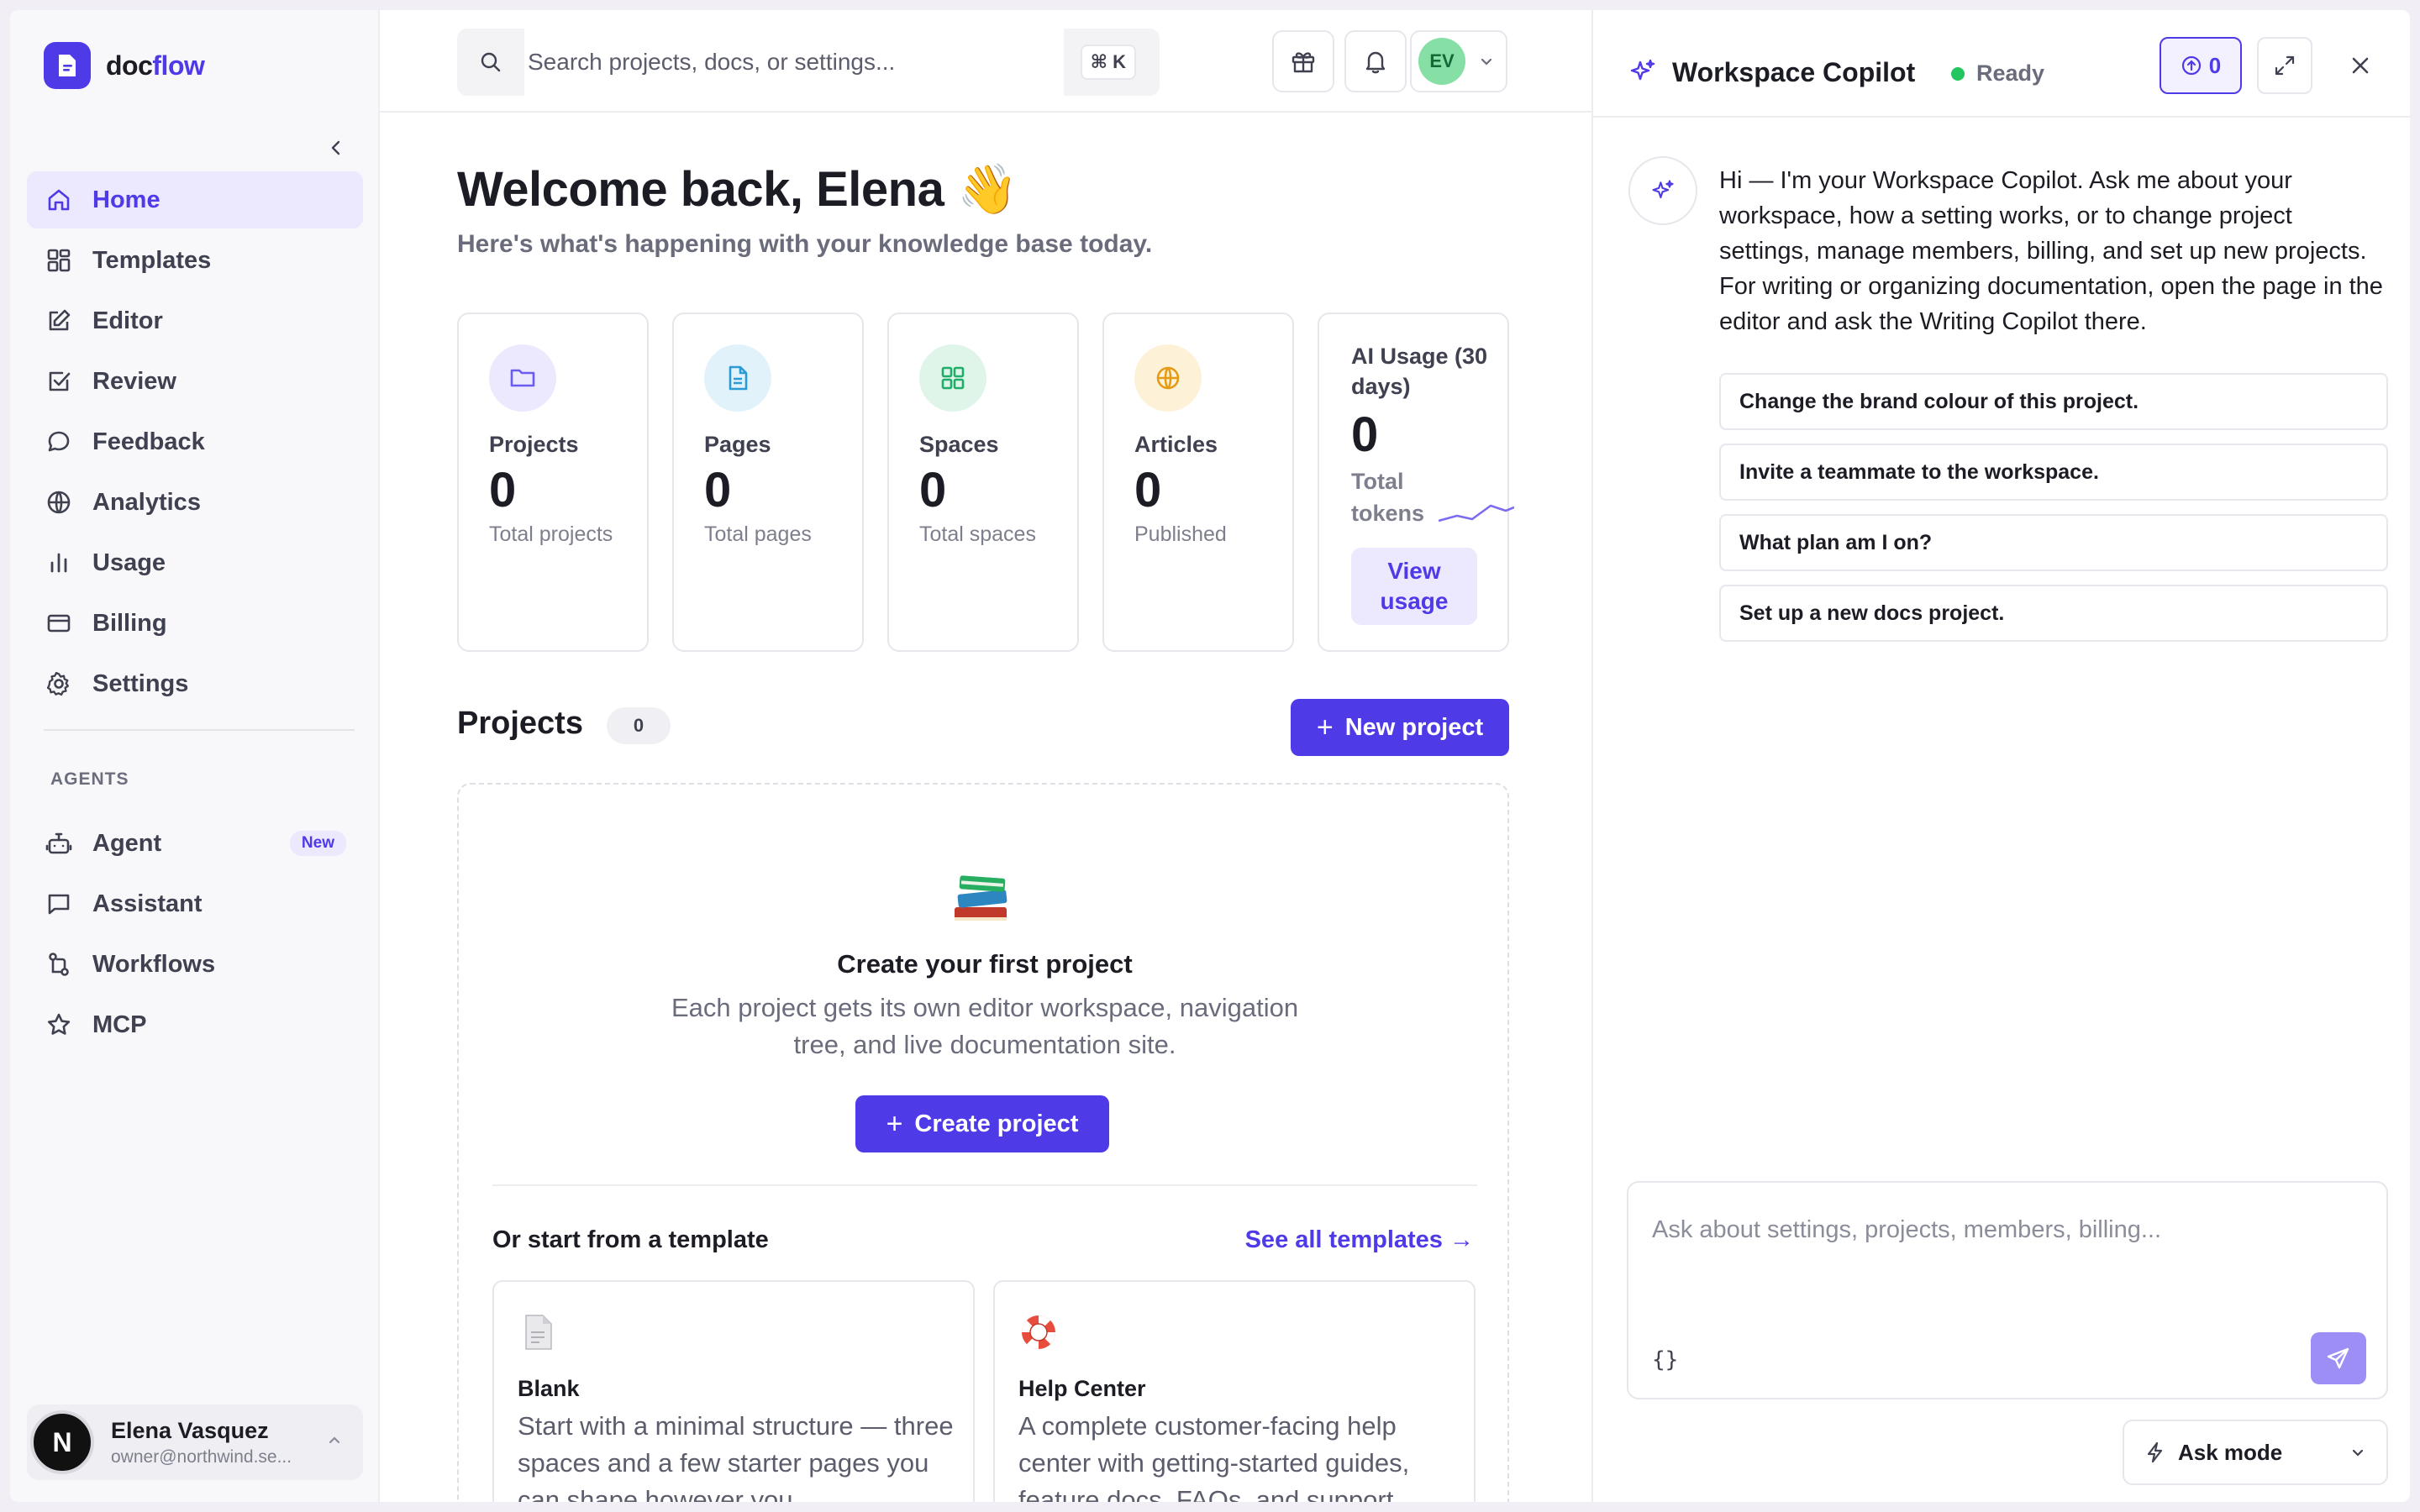  Describe the element at coordinates (1665, 1360) in the screenshot. I see `code-braces-button: {}` at that location.